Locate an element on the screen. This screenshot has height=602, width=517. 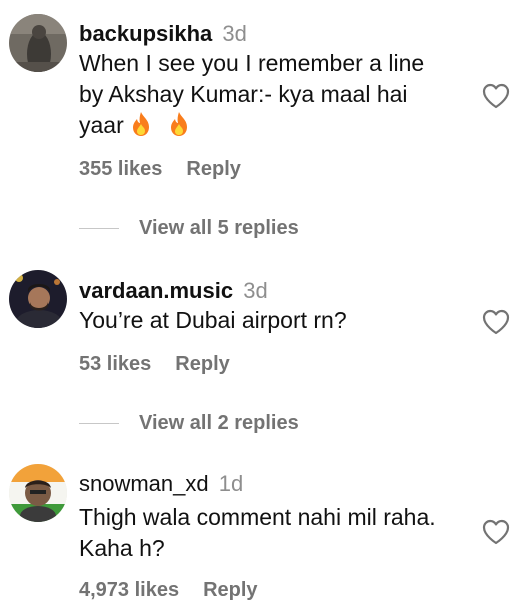
view-replies-button: View all 5 replies is located at coordinates (189, 229).